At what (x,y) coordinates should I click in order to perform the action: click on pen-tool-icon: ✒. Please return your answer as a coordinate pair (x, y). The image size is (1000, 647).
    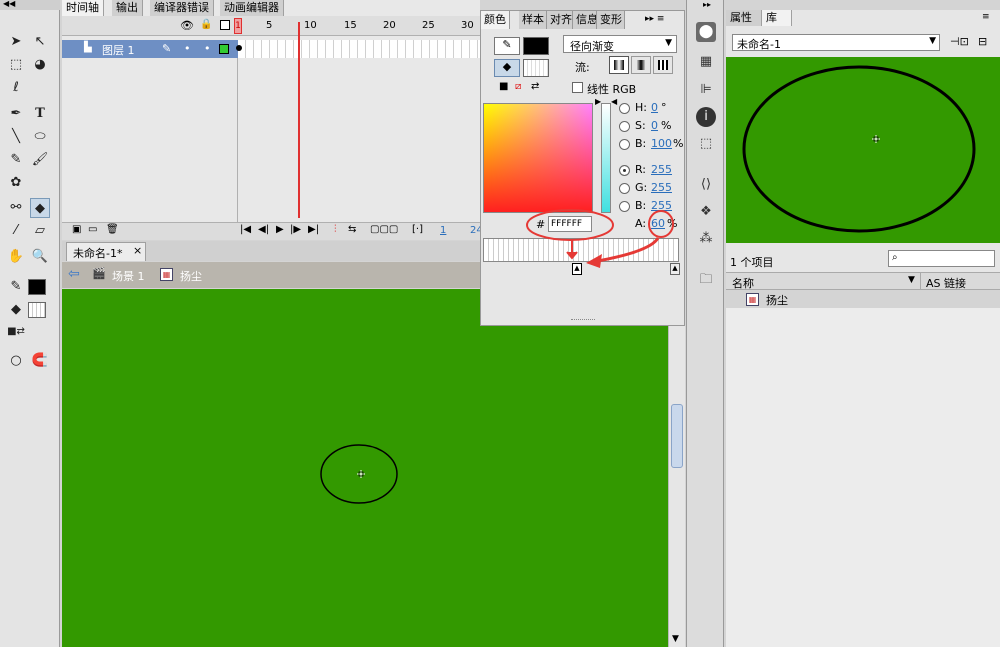
    Looking at the image, I should click on (16, 114).